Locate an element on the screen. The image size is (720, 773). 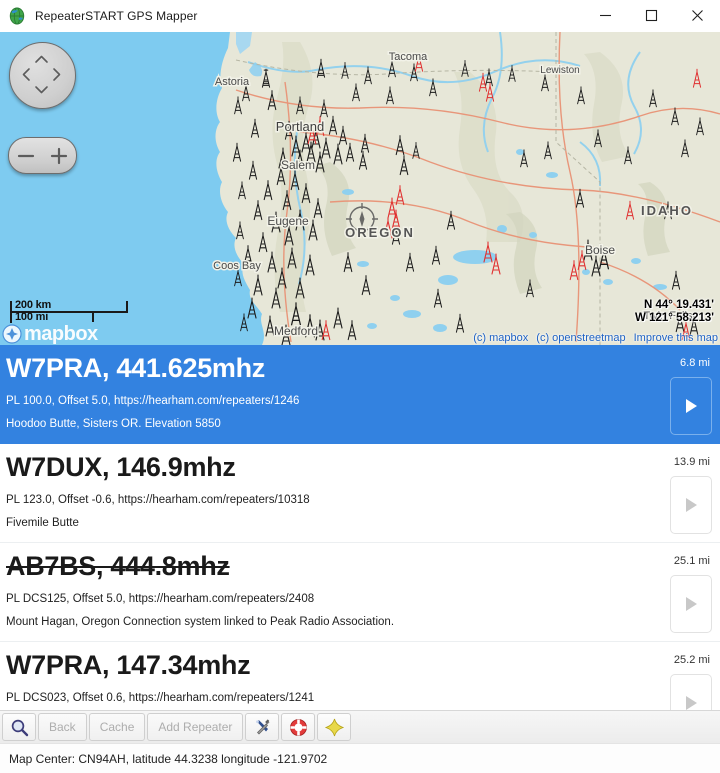
map-label: Medford is located at coordinates (296, 331).